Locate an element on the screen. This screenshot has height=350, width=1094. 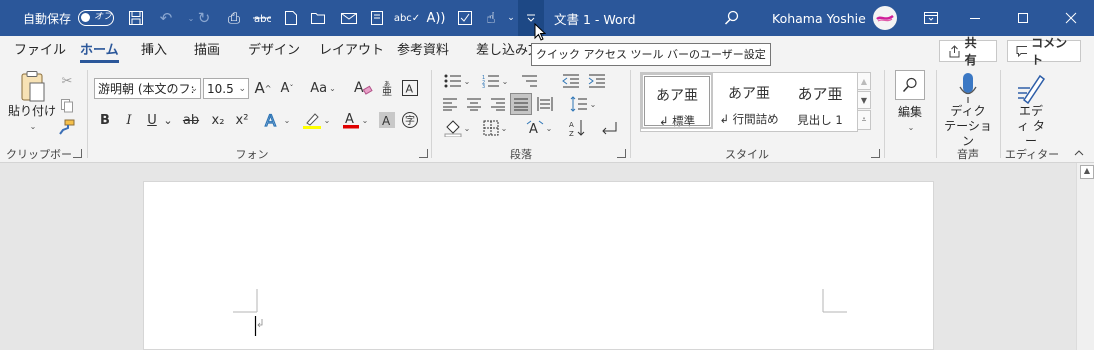
multilevel-list-button is located at coordinates (529, 81).